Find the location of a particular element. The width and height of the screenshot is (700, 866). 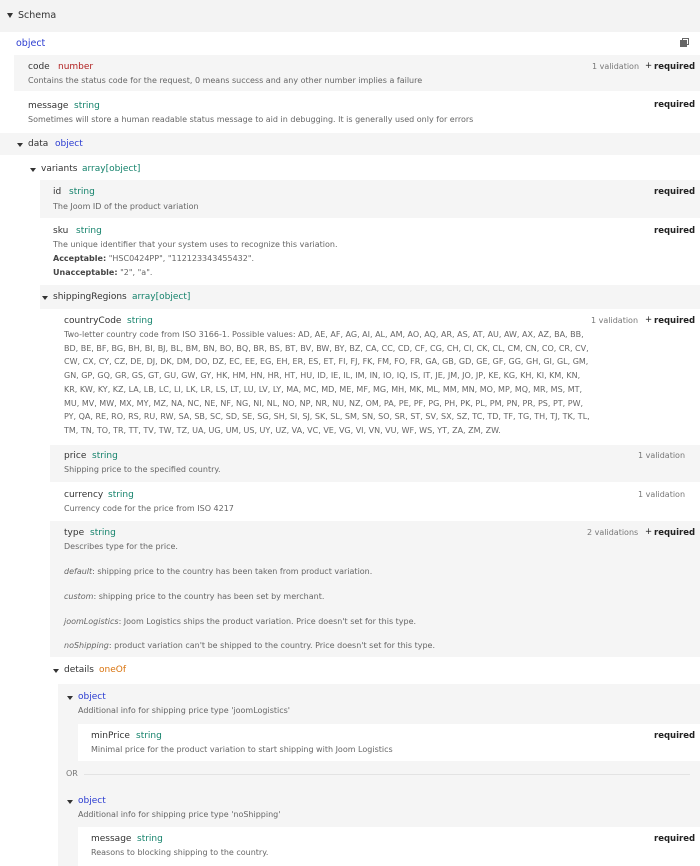

property-name: currency is located at coordinates (84, 495).